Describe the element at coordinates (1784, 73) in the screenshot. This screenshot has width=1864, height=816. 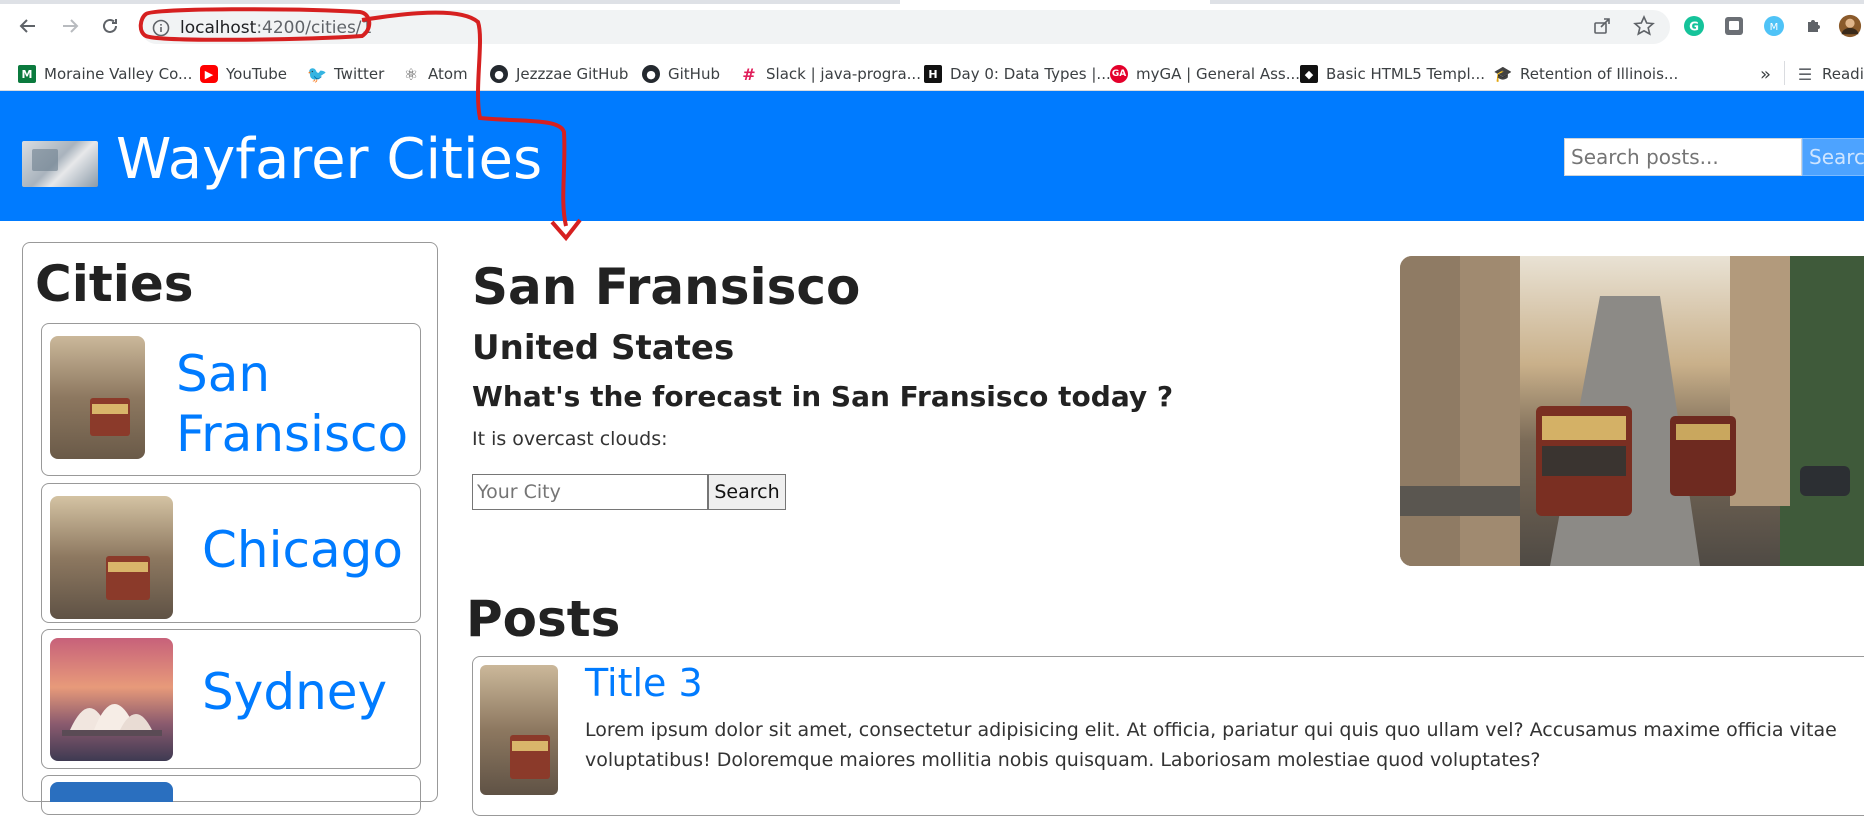
I see `bookmarks-divider` at that location.